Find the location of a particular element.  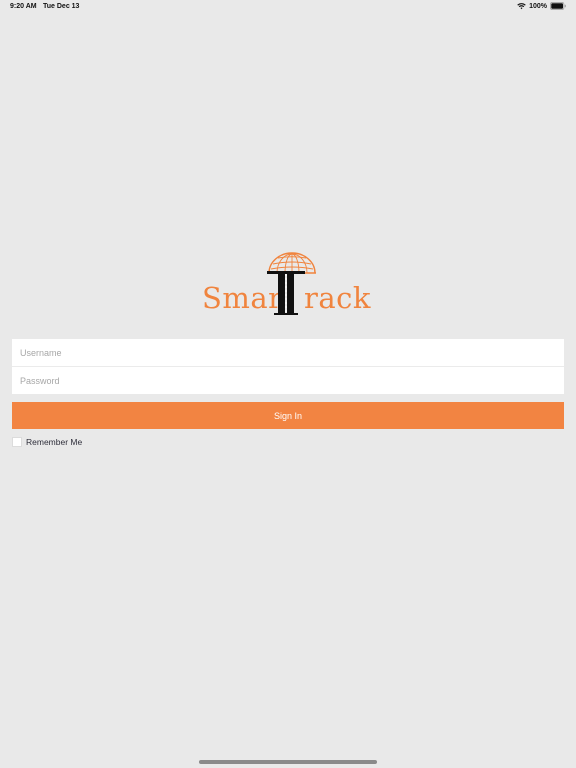

logo-text-end: rack is located at coordinates (337, 298).